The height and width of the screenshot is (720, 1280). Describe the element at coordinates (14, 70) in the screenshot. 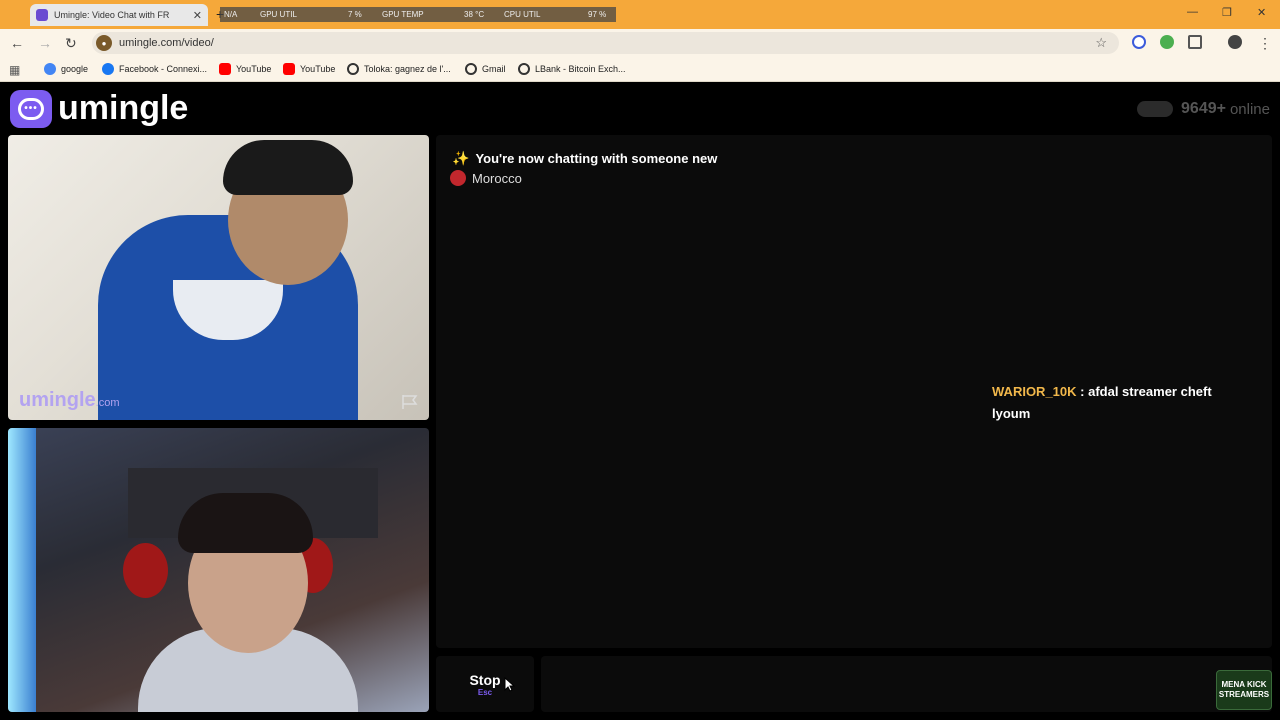

I see `apps-grid-icon: ▦` at that location.